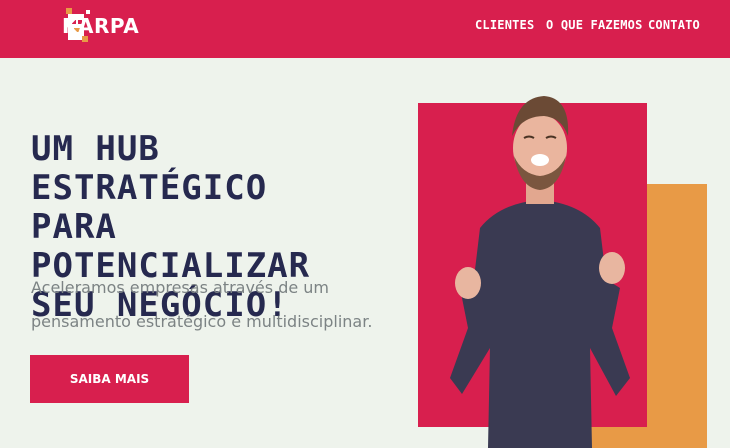 Image resolution: width=730 pixels, height=448 pixels. I want to click on nav-item-o-que-fazemos: O QUE FAZEMOS, so click(594, 25).